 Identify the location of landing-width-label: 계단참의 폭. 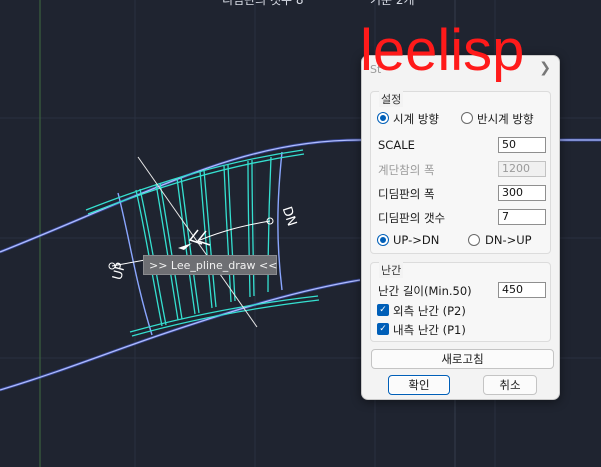
(406, 170).